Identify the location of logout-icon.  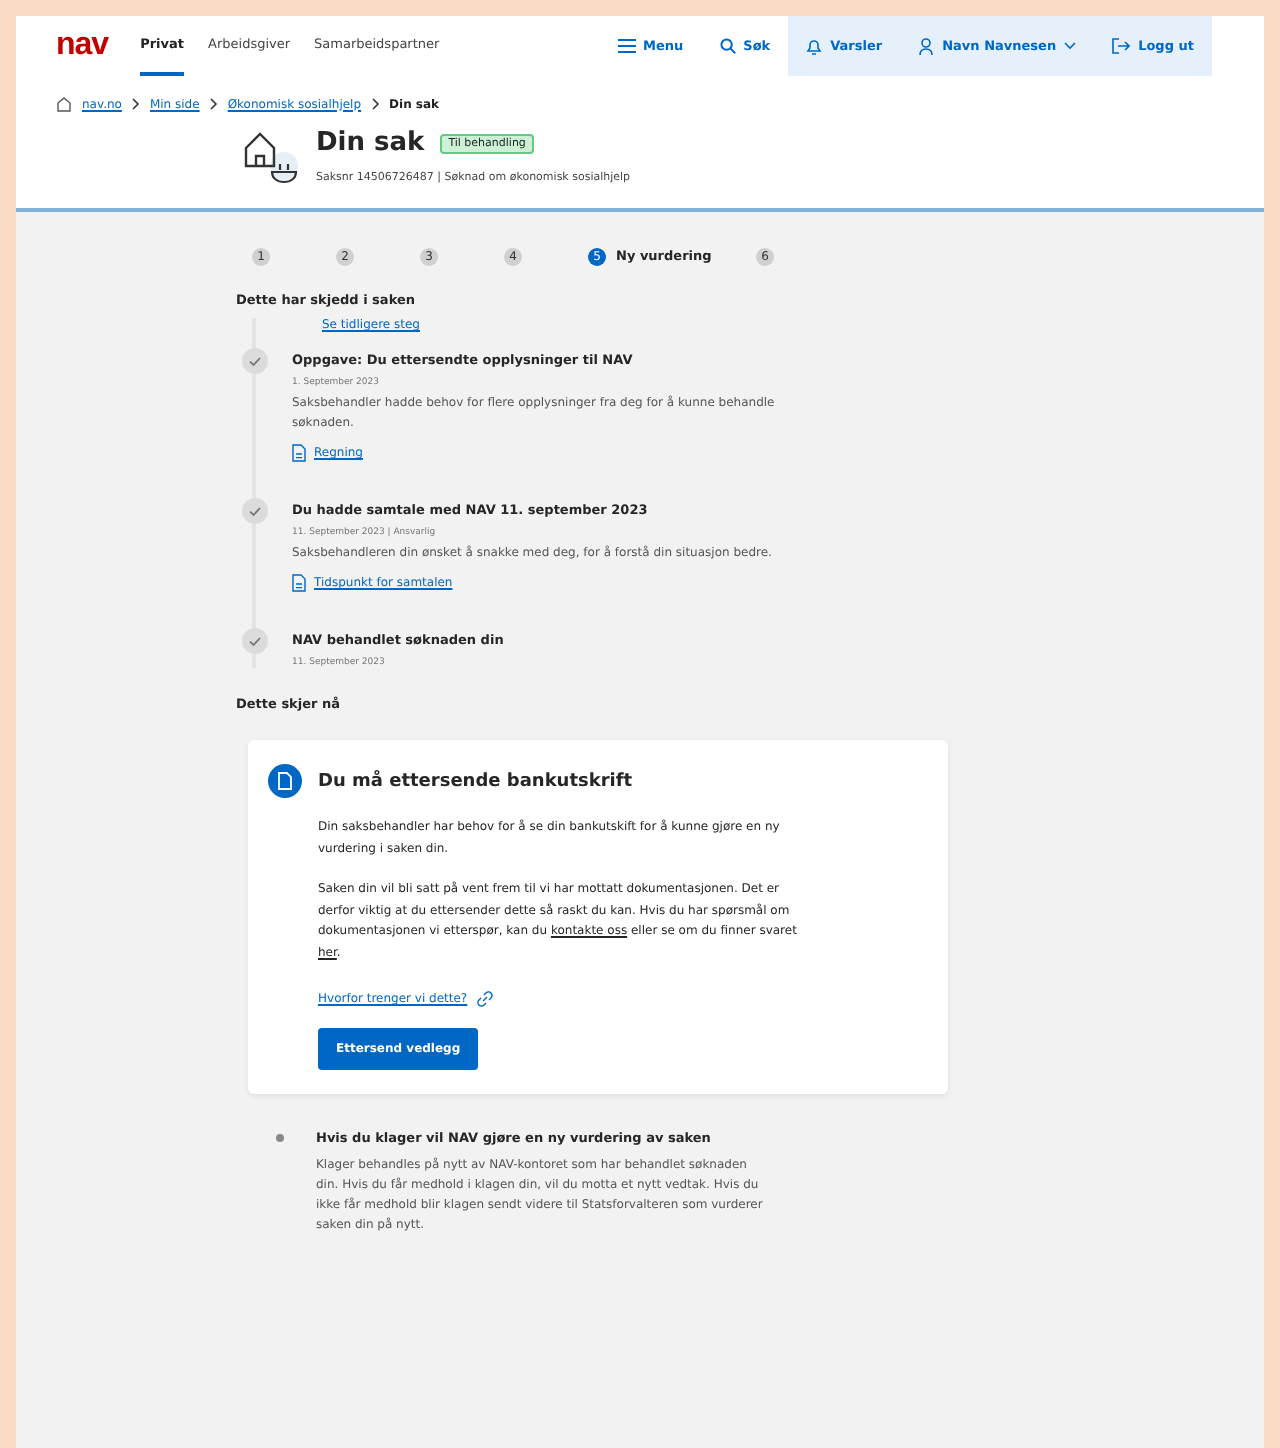
(1121, 46).